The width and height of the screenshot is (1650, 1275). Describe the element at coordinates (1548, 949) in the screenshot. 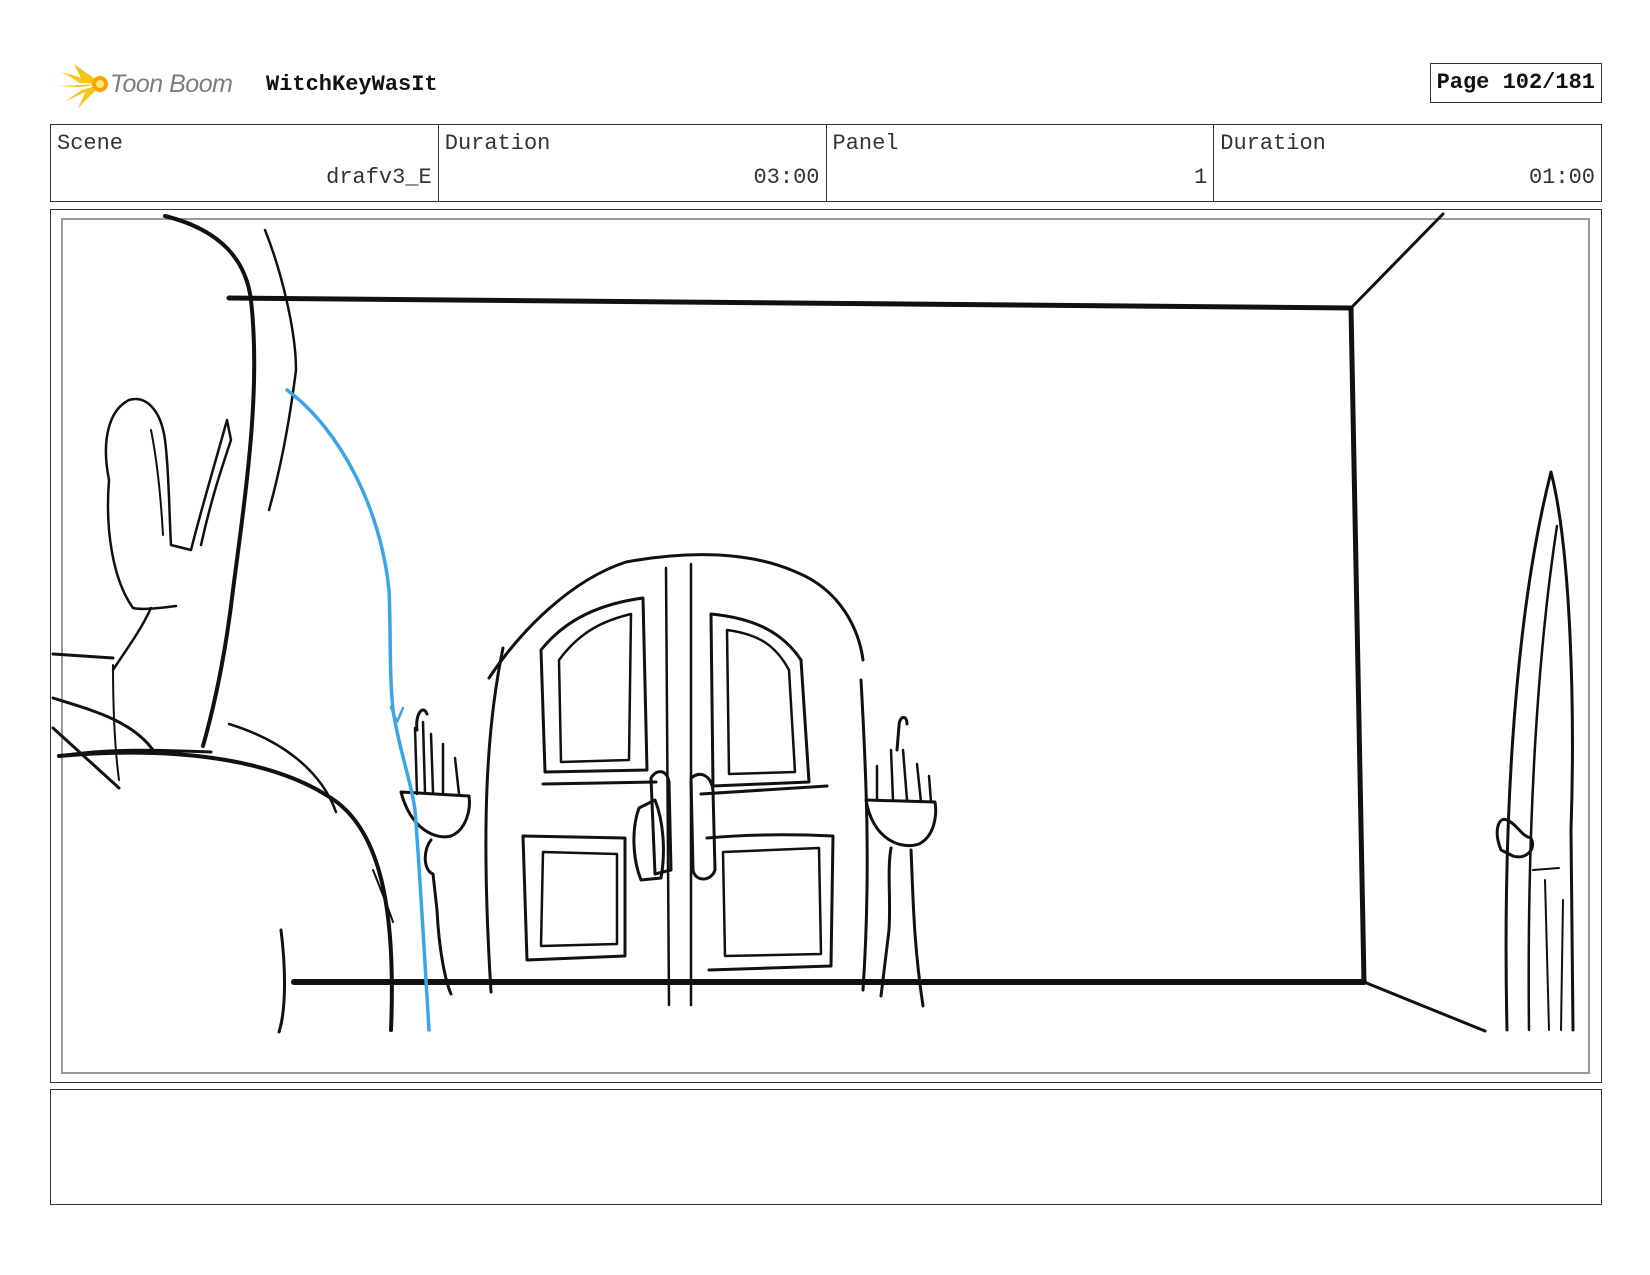

I see `side-door-panel-lines` at that location.